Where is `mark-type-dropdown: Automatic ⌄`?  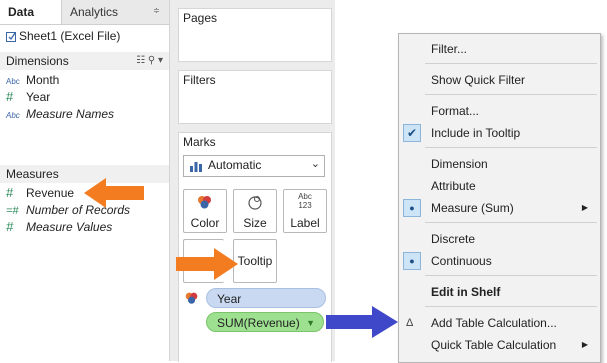 mark-type-dropdown: Automatic ⌄ is located at coordinates (254, 166).